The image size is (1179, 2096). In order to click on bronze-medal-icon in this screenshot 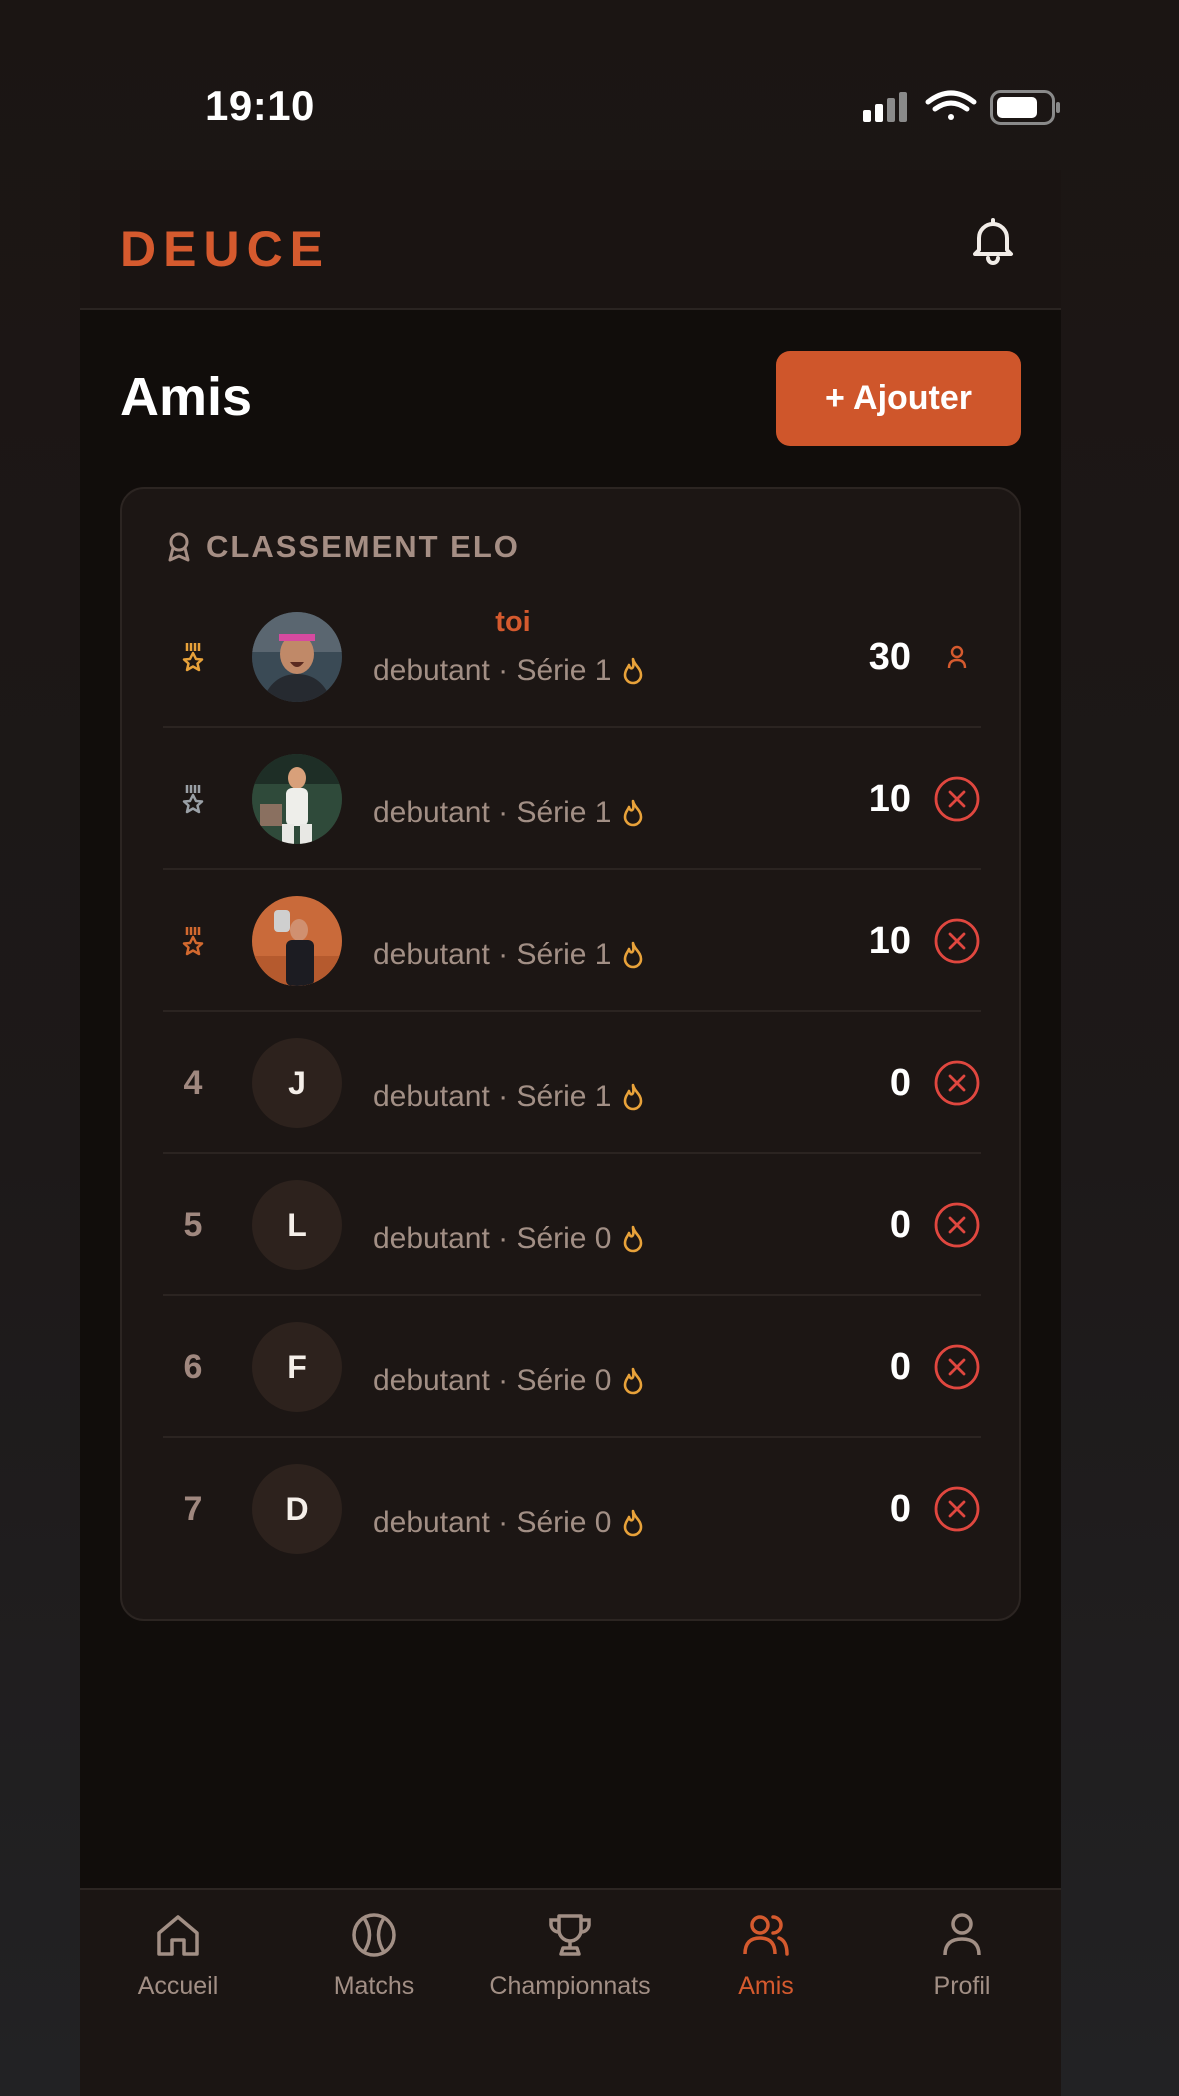, I will do `click(193, 941)`.